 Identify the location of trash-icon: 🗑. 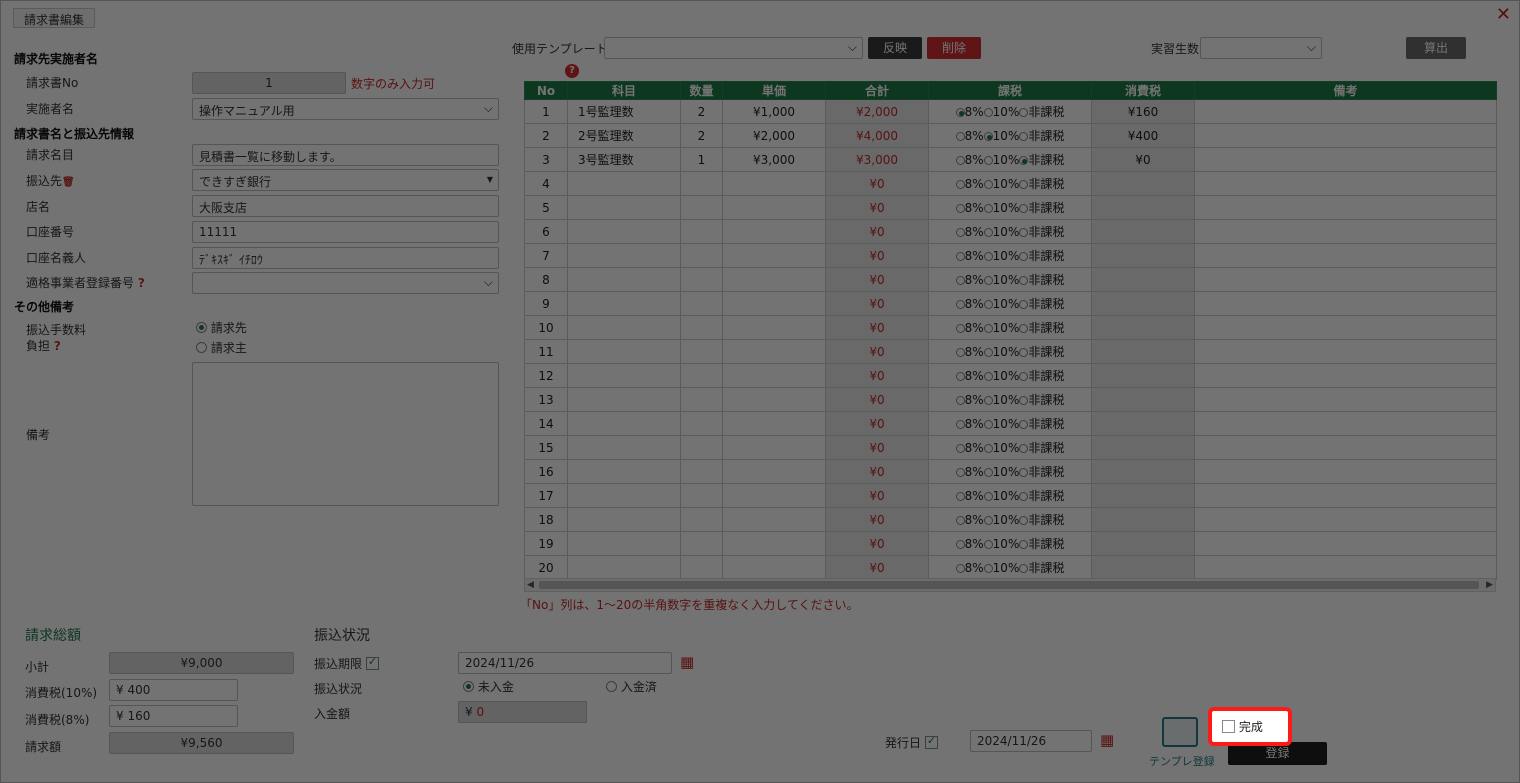
(68, 182).